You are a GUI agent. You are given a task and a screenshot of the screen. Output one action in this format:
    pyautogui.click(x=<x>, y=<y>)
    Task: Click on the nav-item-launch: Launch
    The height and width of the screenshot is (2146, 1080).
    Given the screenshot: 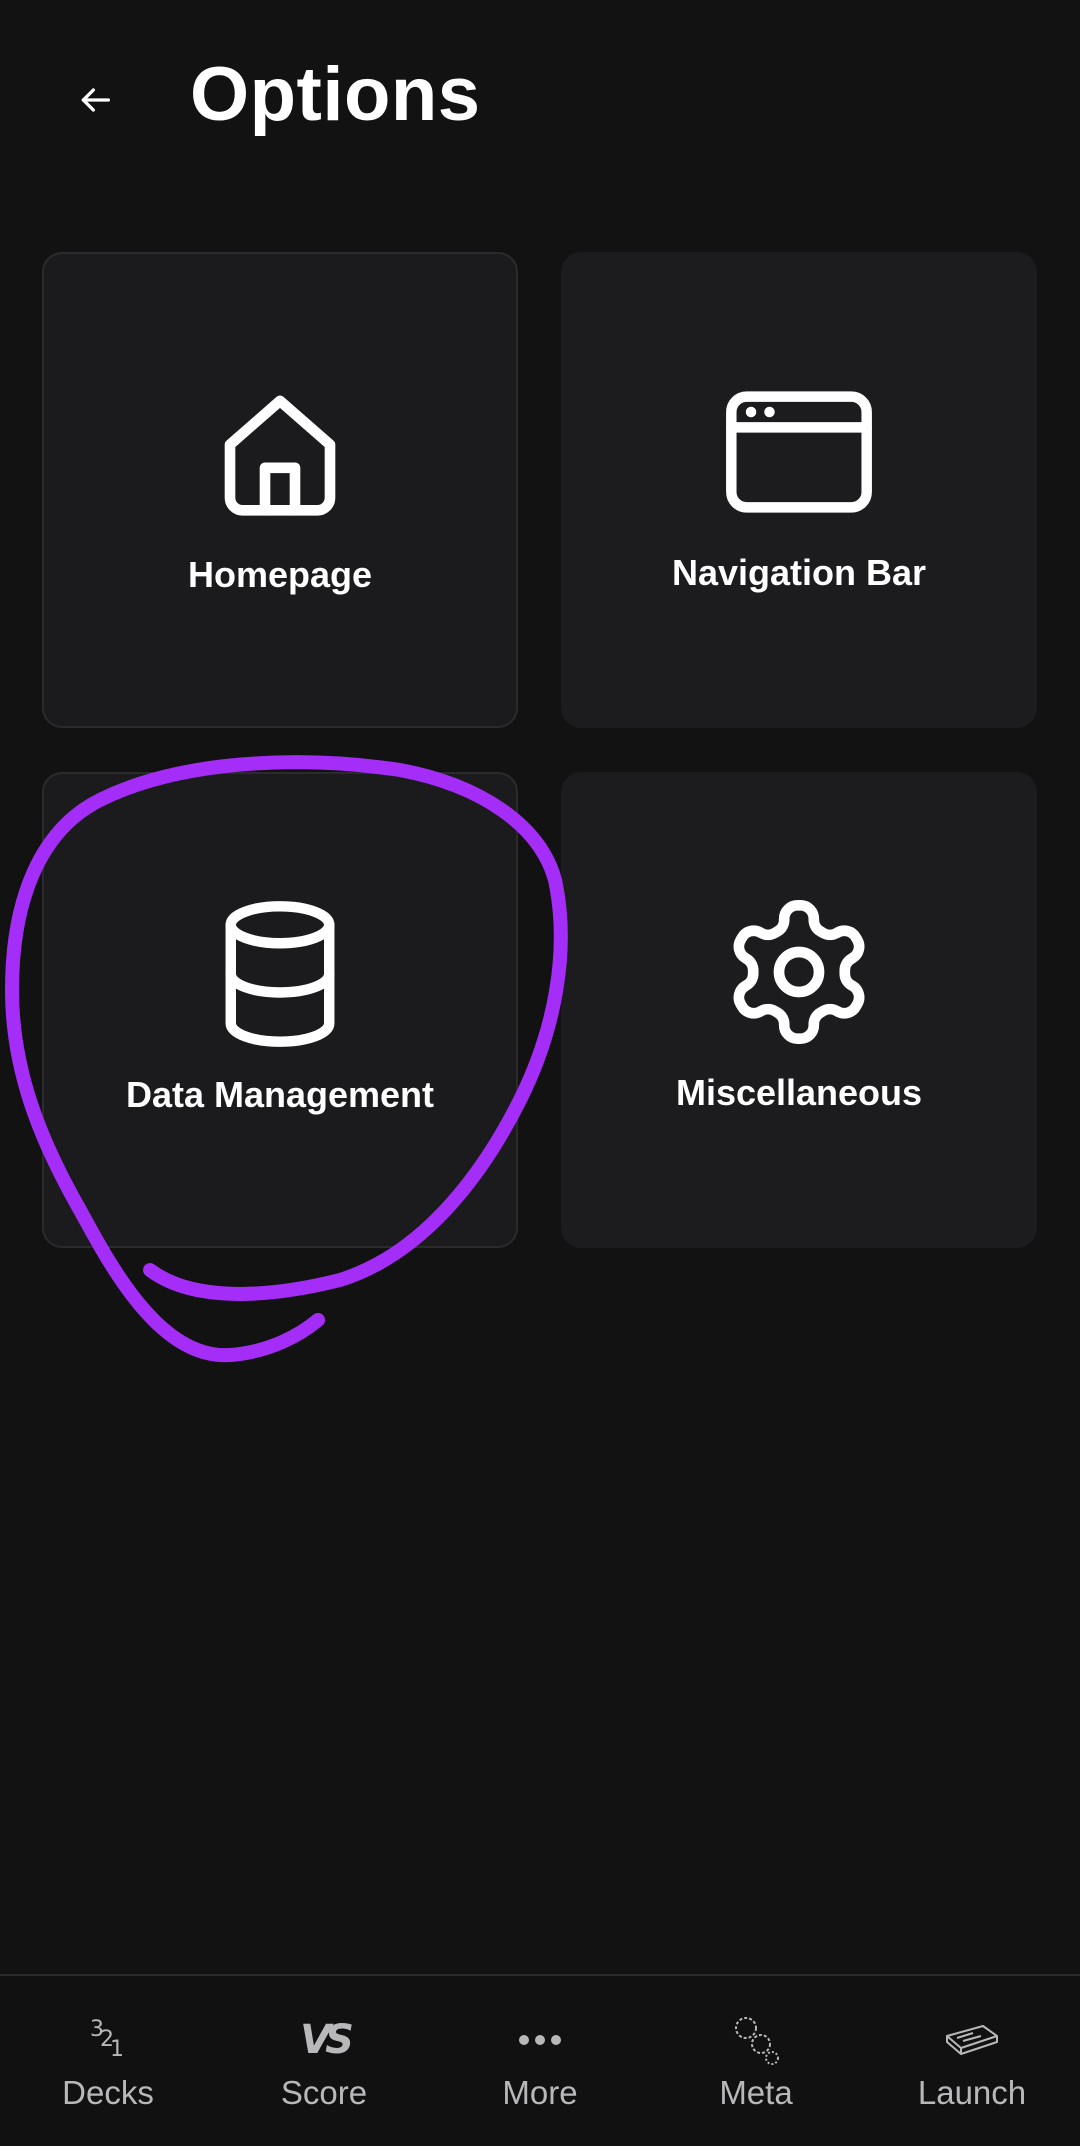 What is the action you would take?
    pyautogui.click(x=972, y=2061)
    